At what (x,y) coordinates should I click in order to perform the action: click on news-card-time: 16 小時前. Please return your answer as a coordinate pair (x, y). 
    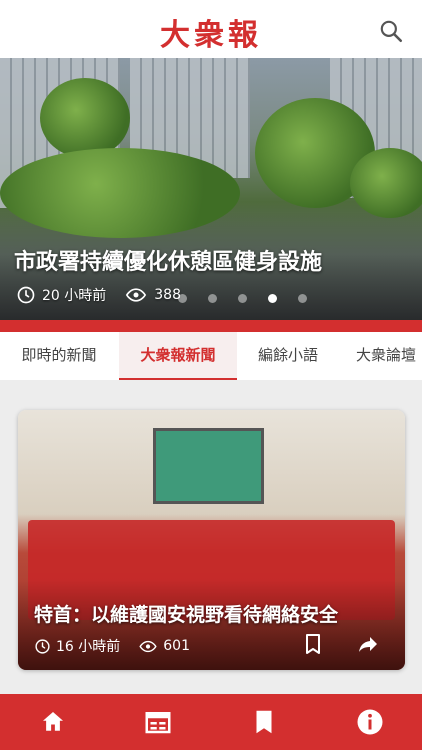
    Looking at the image, I should click on (88, 647).